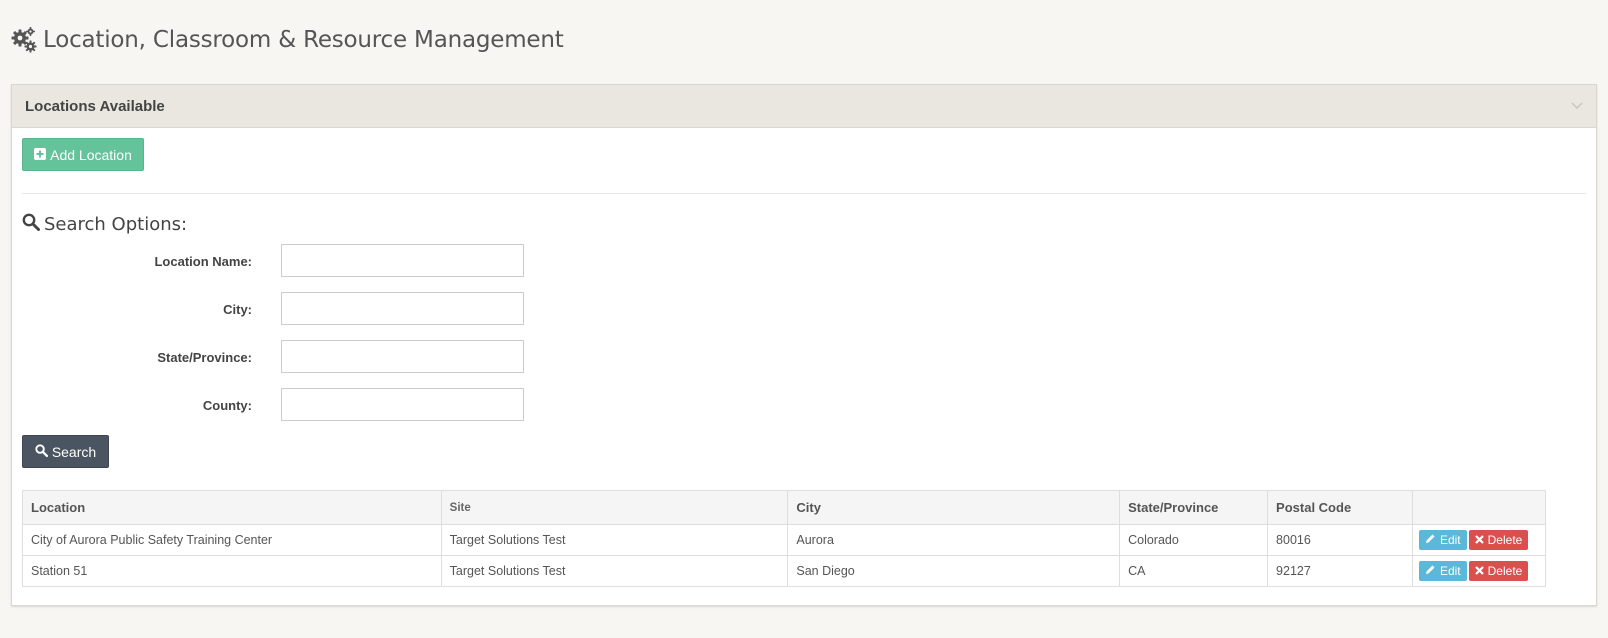  What do you see at coordinates (204, 357) in the screenshot?
I see `state-province-label: State/Province:` at bounding box center [204, 357].